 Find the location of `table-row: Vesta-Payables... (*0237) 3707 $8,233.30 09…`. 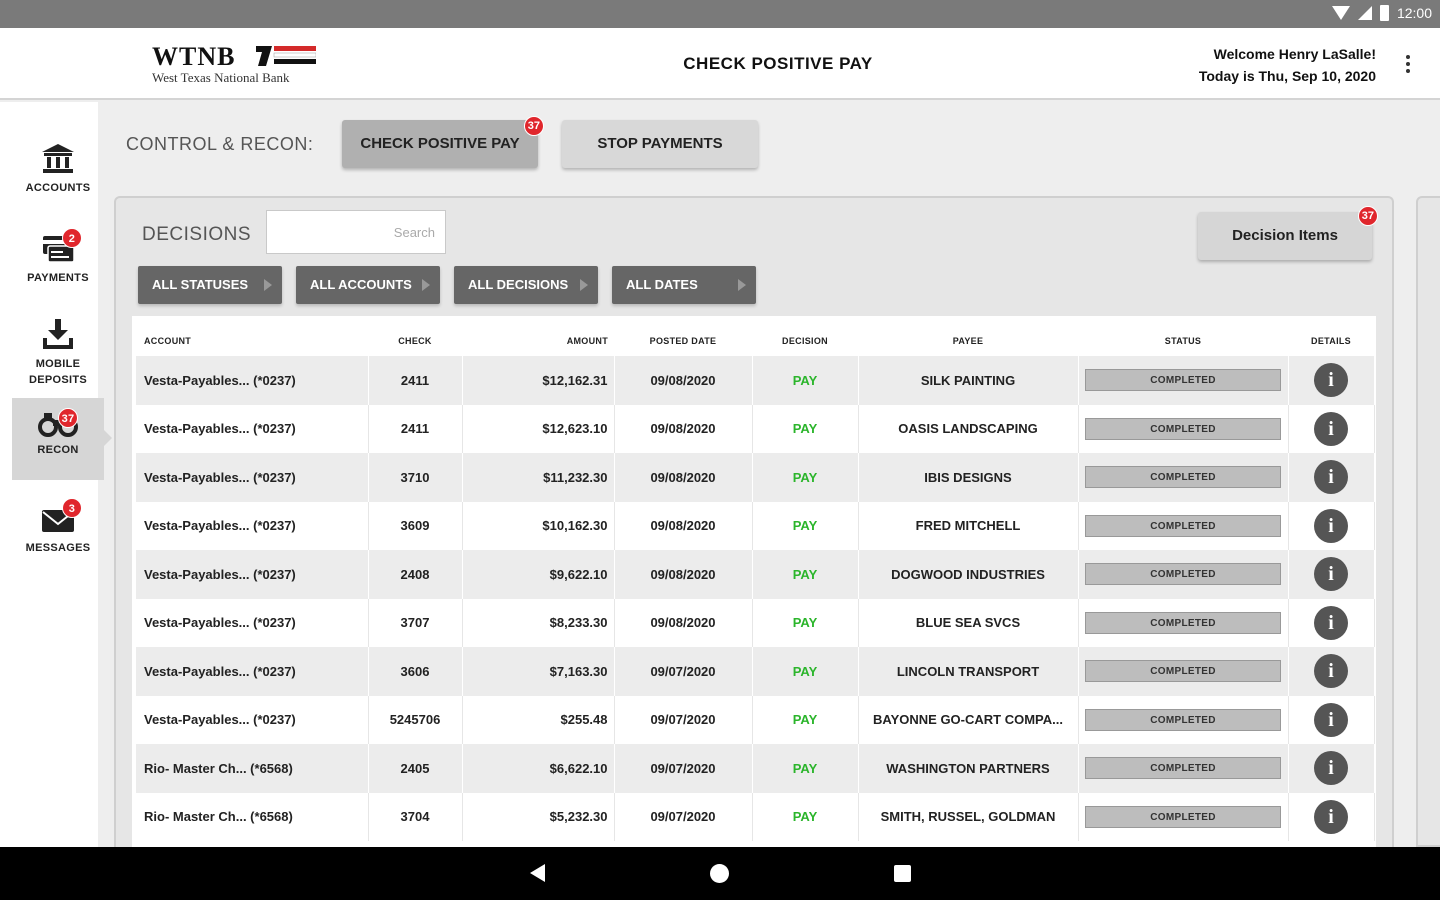

table-row: Vesta-Payables... (*0237) 3707 $8,233.30 09… is located at coordinates (755, 622).